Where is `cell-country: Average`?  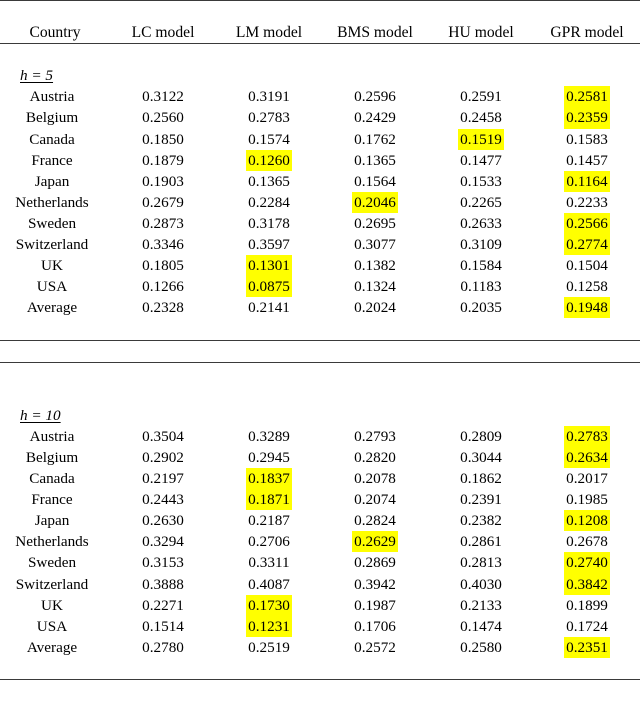 cell-country: Average is located at coordinates (55, 647).